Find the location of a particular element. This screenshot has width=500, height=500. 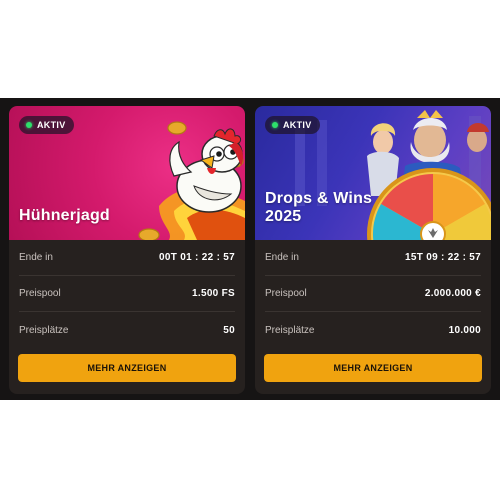

prizepool-value: 1.500 FS is located at coordinates (213, 293).